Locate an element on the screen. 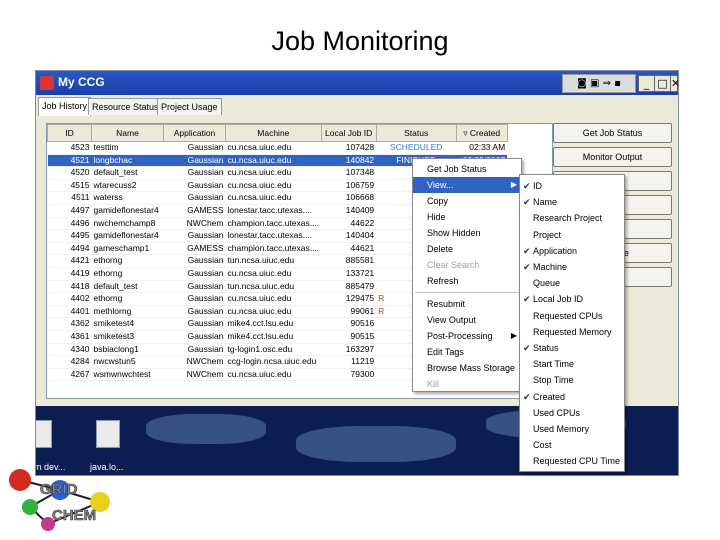 The width and height of the screenshot is (720, 540). context-menu-item-view: View... ▶ is located at coordinates (467, 185).